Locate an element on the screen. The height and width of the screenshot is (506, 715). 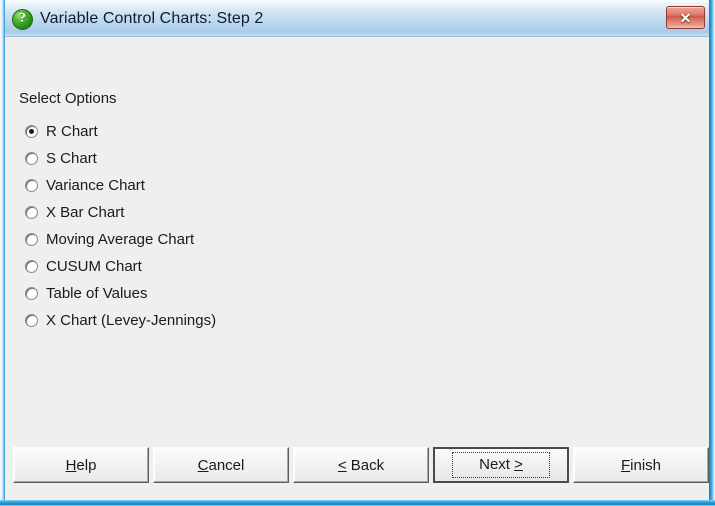
button-label: Help is located at coordinates (81, 465).